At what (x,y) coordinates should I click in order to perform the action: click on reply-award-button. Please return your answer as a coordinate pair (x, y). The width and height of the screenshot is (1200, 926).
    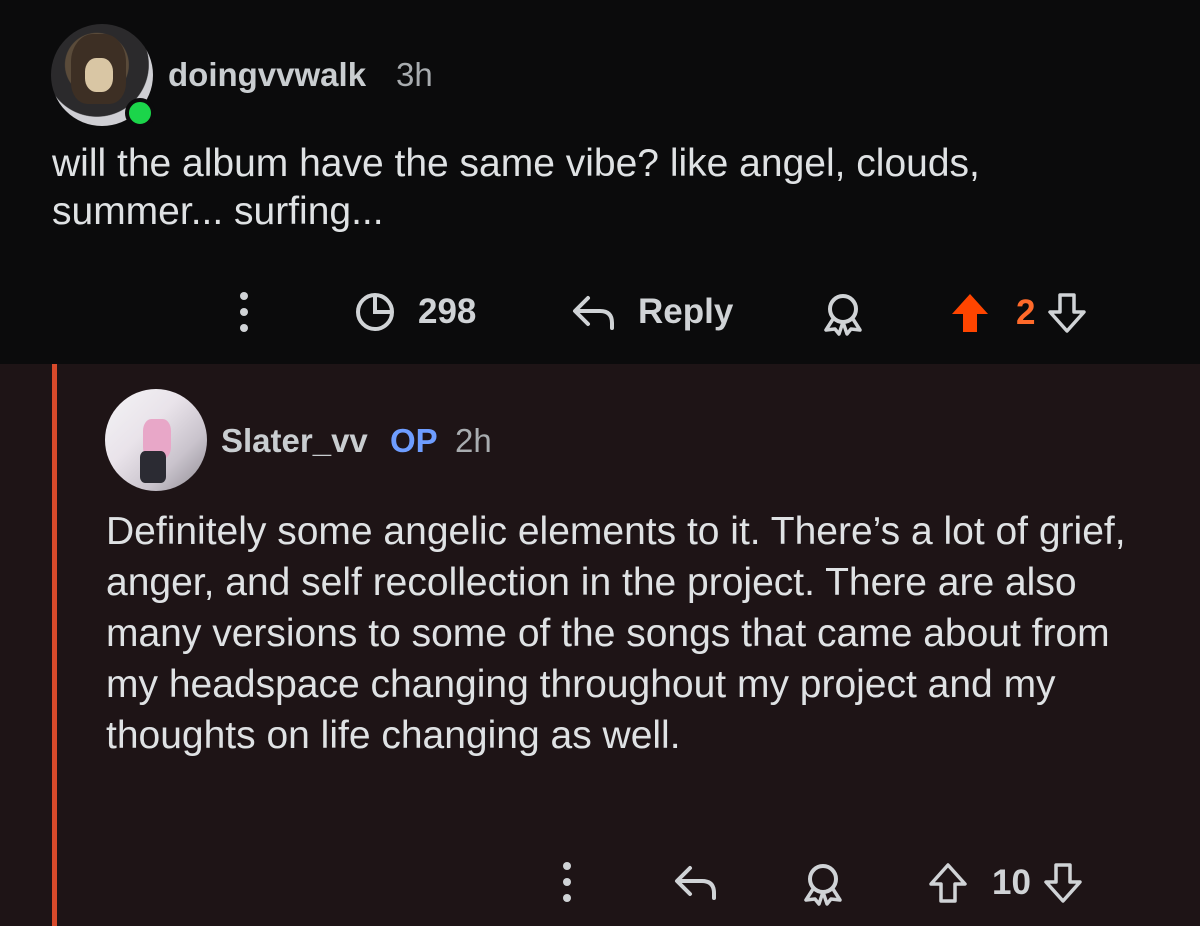
    Looking at the image, I should click on (823, 884).